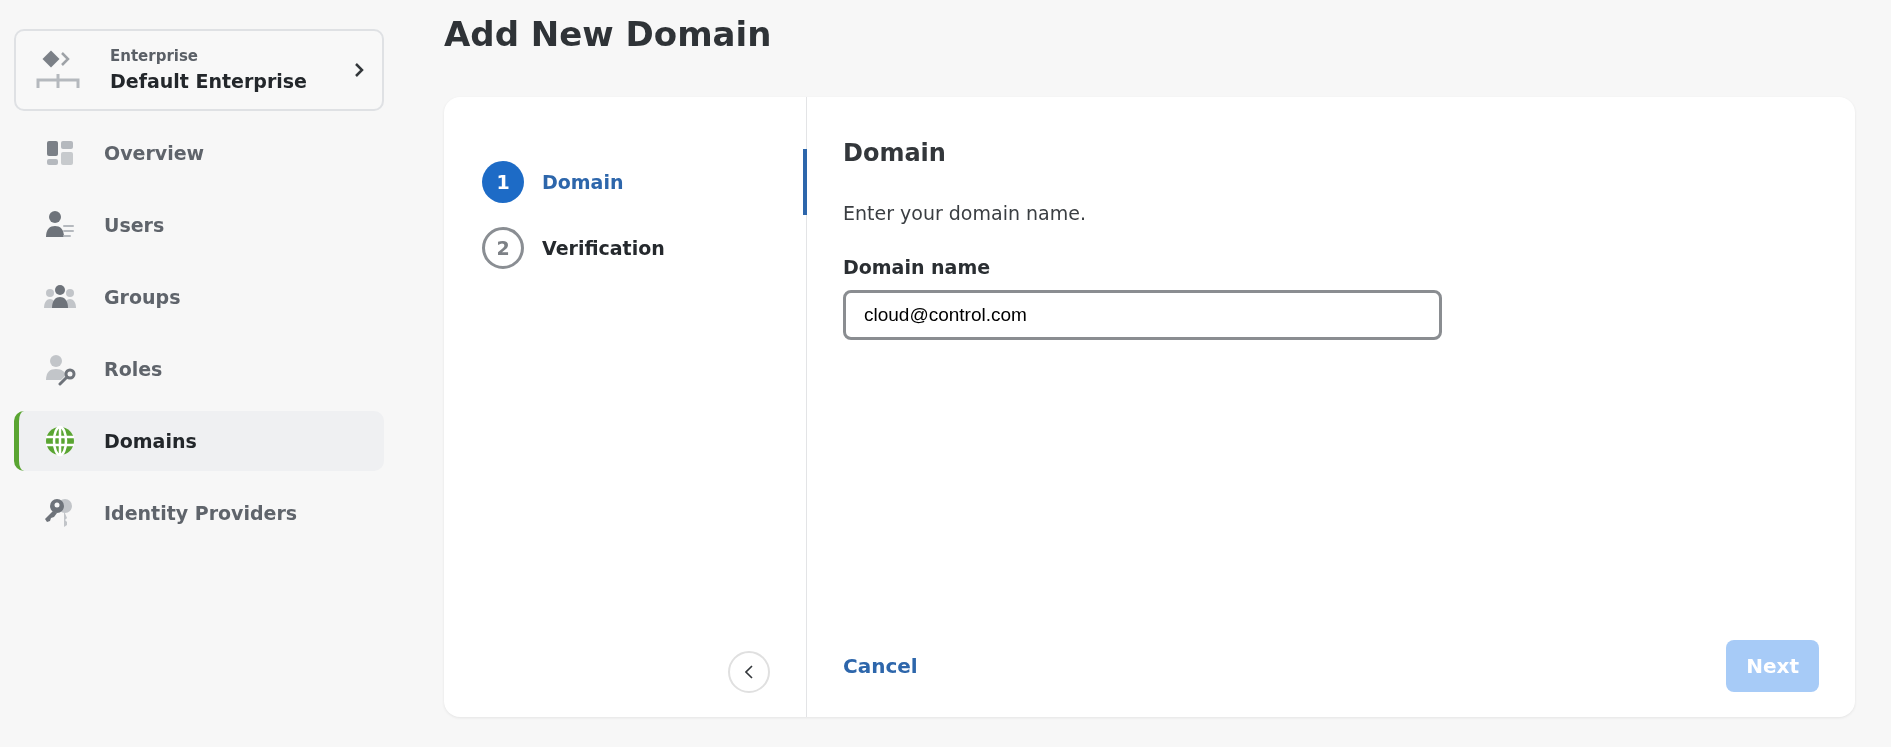 This screenshot has width=1891, height=747. I want to click on sidebar-item: Domains, so click(199, 441).